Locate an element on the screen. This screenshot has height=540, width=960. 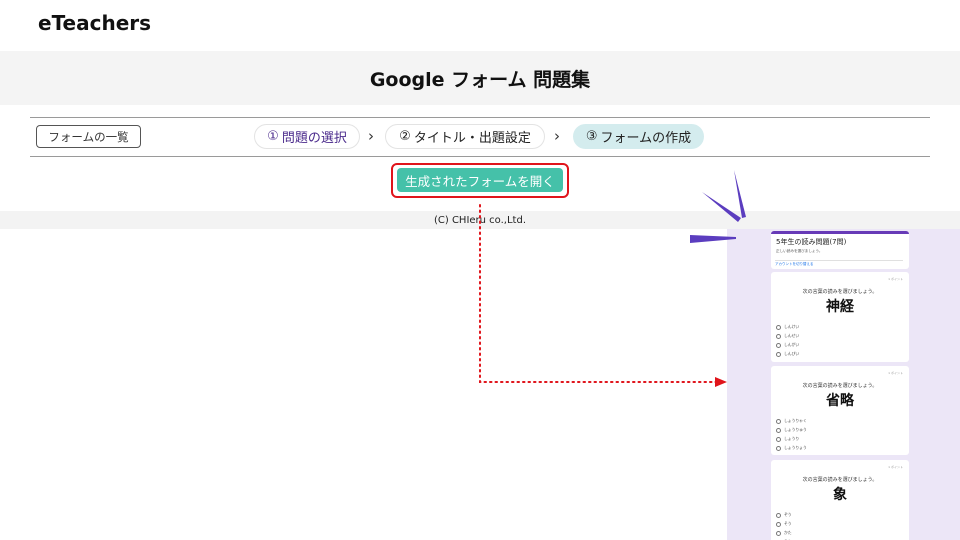
emphasis-burst-icon is located at coordinates (718, 206).